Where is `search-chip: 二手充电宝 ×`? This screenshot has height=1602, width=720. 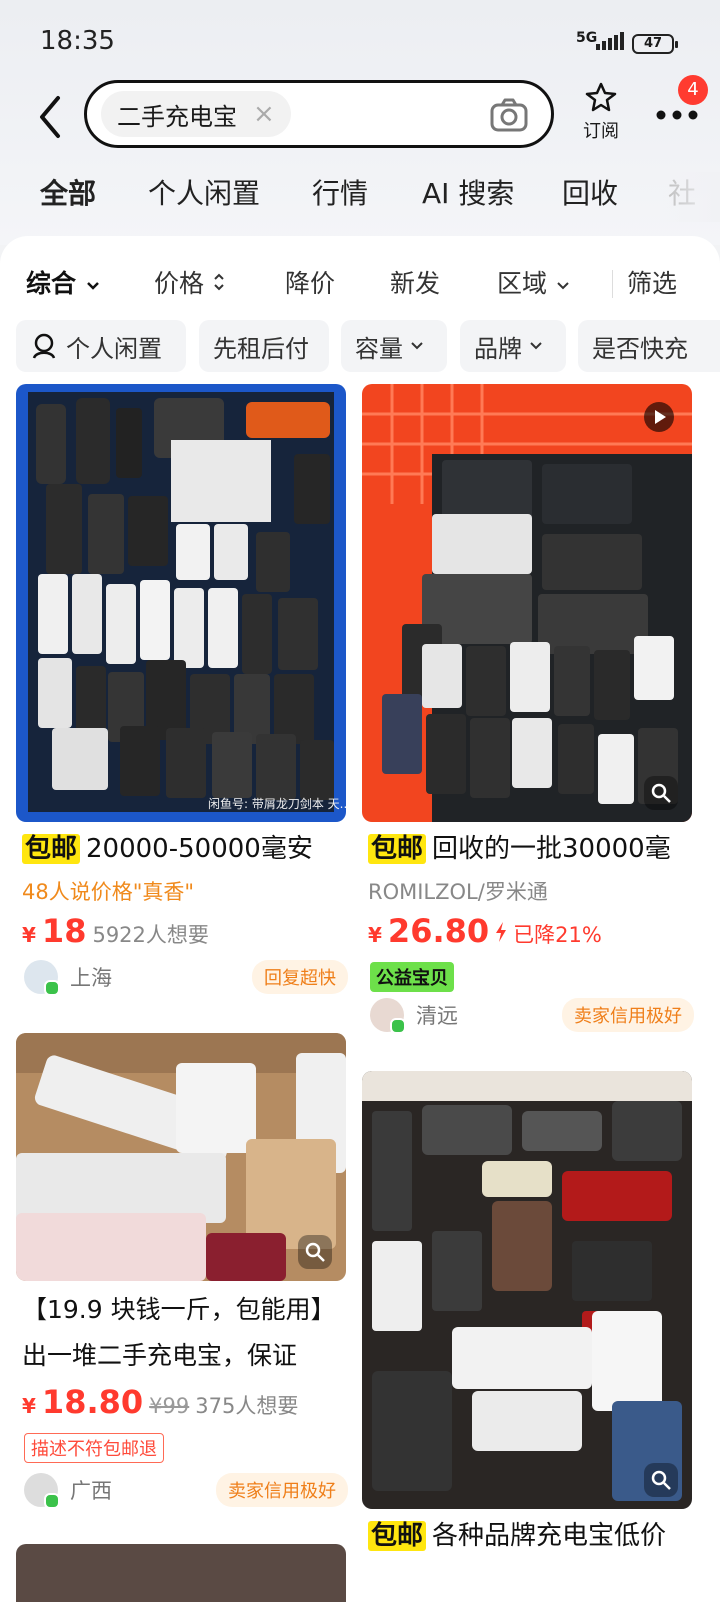
search-chip: 二手充电宝 × is located at coordinates (196, 114).